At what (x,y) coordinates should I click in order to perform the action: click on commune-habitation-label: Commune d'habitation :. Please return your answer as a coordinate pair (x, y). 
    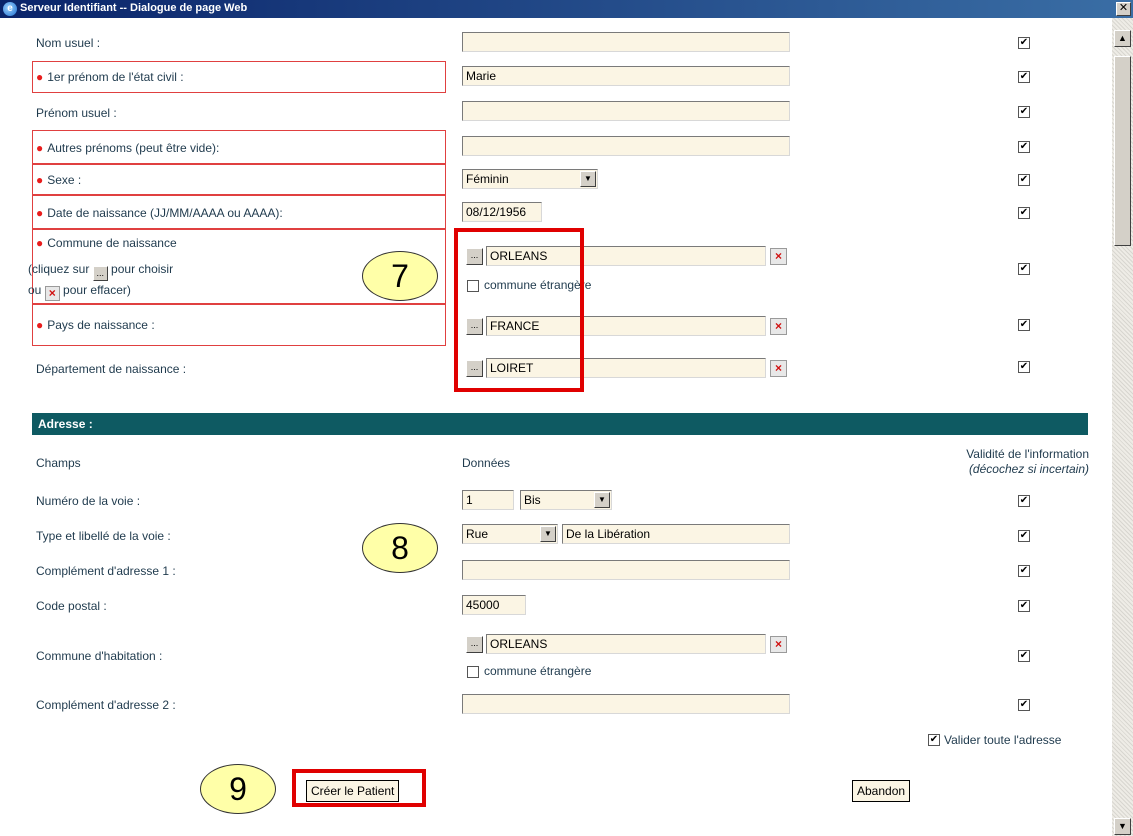
    Looking at the image, I should click on (99, 656).